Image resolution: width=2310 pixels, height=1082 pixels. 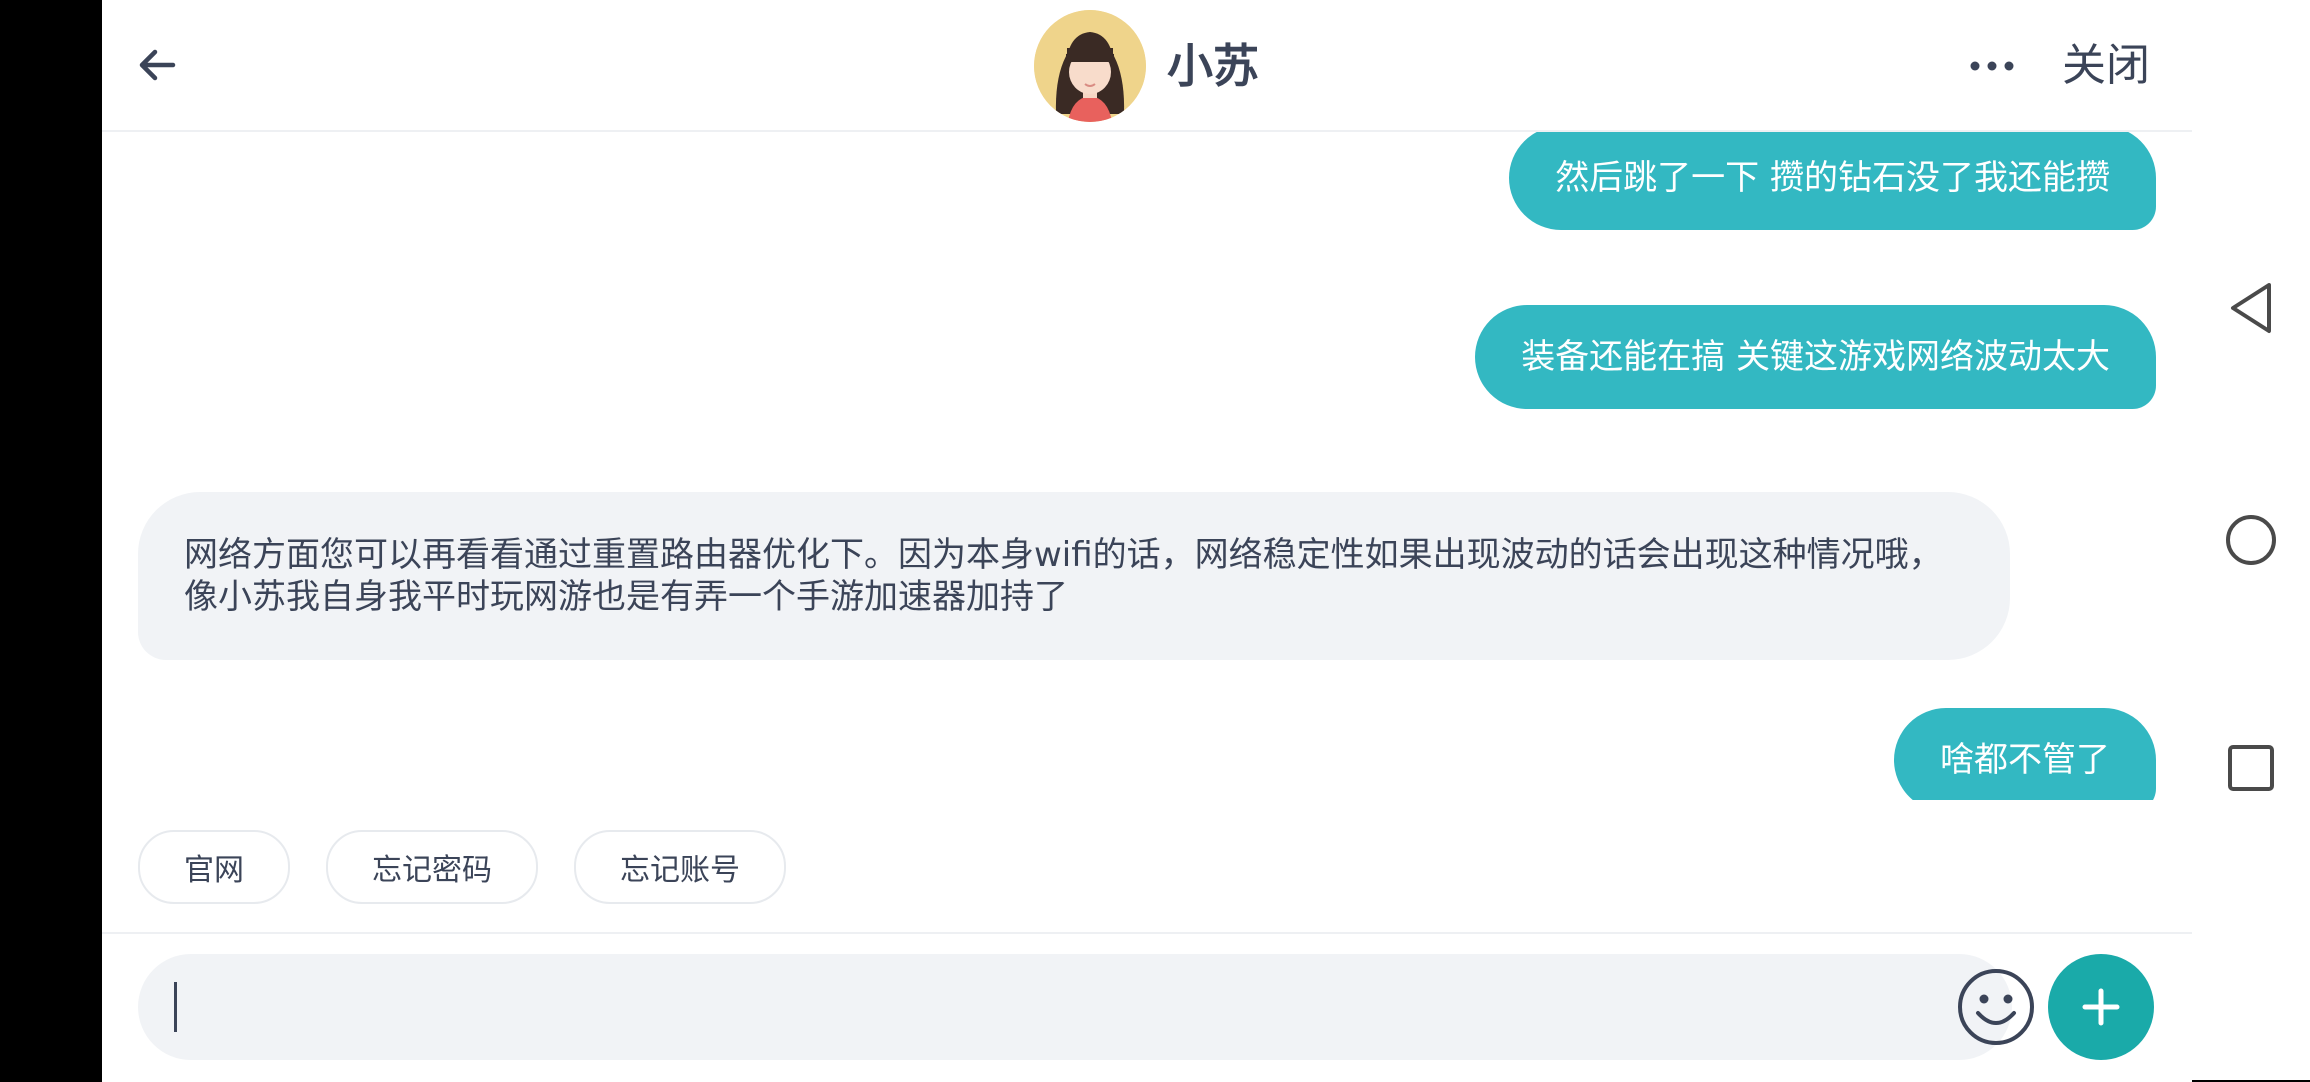 I want to click on user-message: 装备还能在搞 关键这游戏网络波动太大, so click(x=1815, y=357).